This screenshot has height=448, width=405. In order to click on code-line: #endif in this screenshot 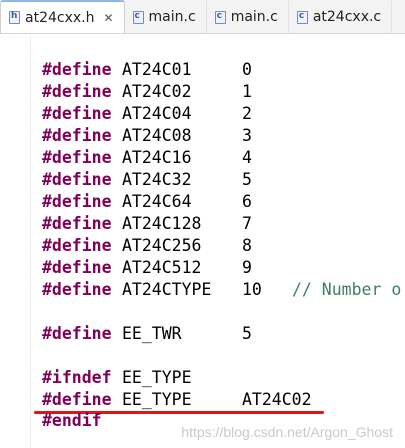, I will do `click(72, 420)`.